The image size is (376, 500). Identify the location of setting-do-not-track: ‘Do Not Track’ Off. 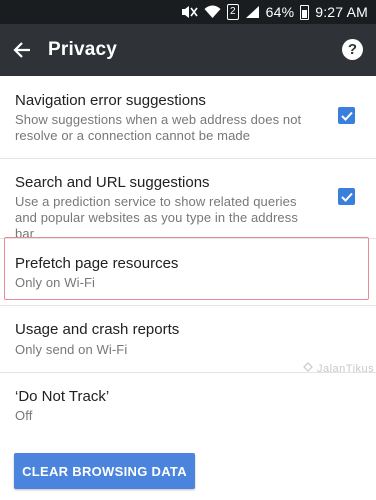
(188, 406).